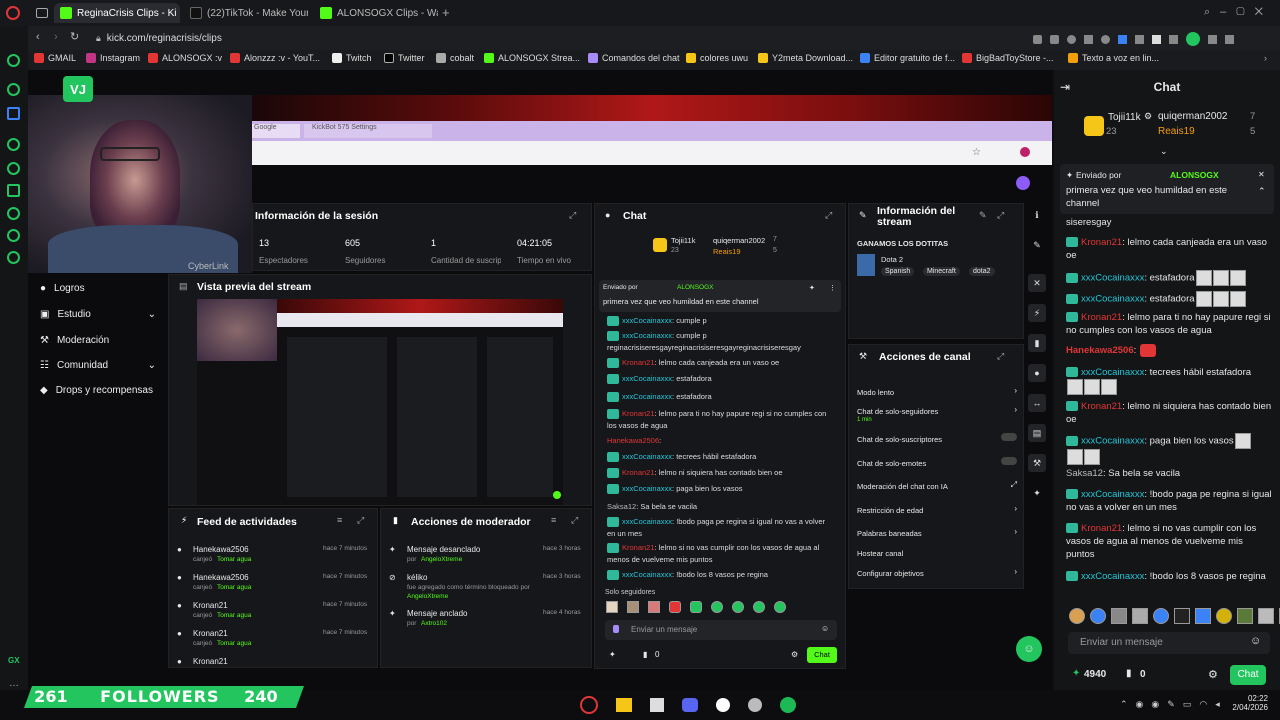 The image size is (1280, 720). What do you see at coordinates (113, 58) in the screenshot?
I see `bookmark-item: Instagram` at bounding box center [113, 58].